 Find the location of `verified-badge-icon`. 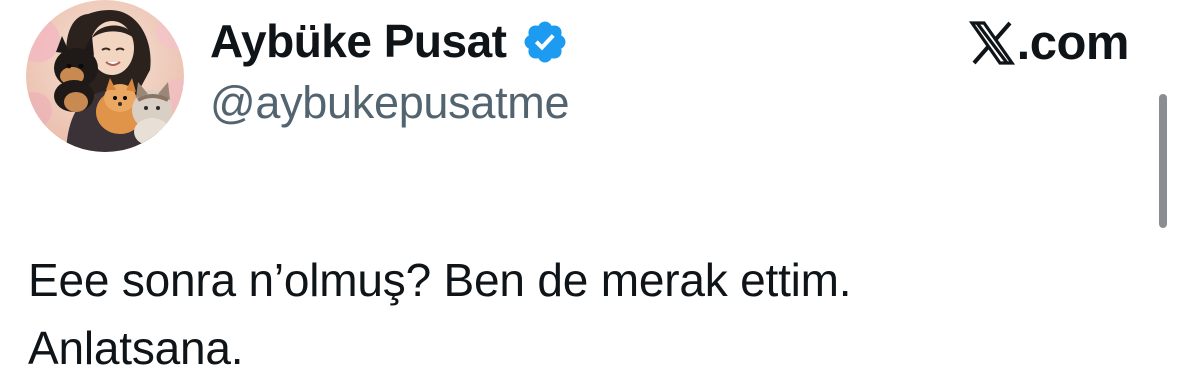

verified-badge-icon is located at coordinates (545, 42).